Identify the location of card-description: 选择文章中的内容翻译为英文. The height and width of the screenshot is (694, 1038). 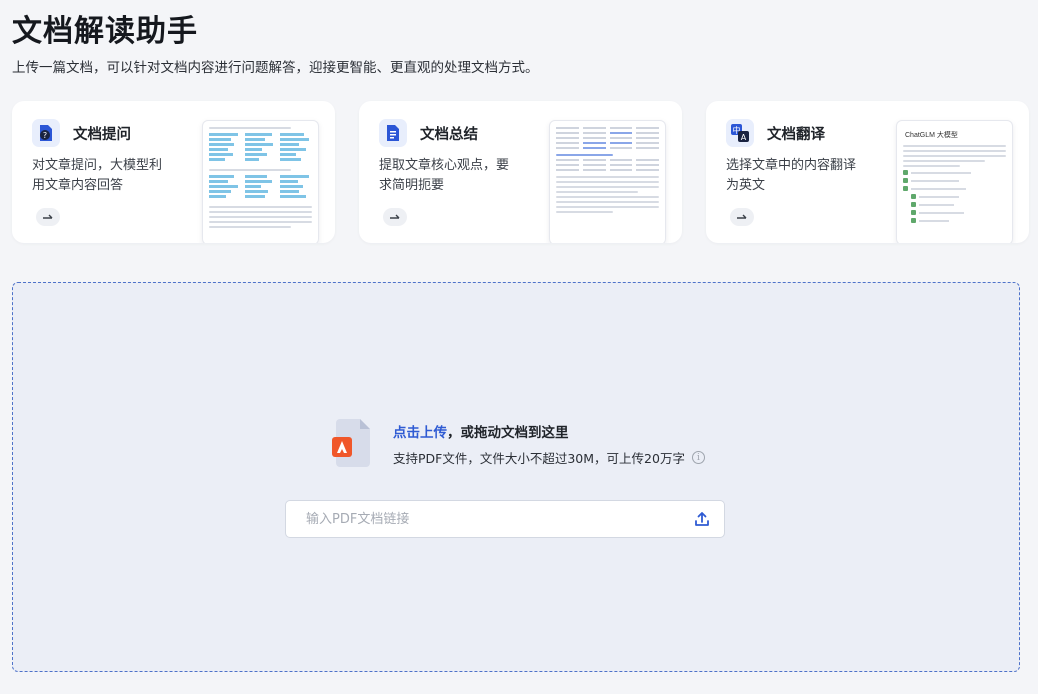
(791, 175).